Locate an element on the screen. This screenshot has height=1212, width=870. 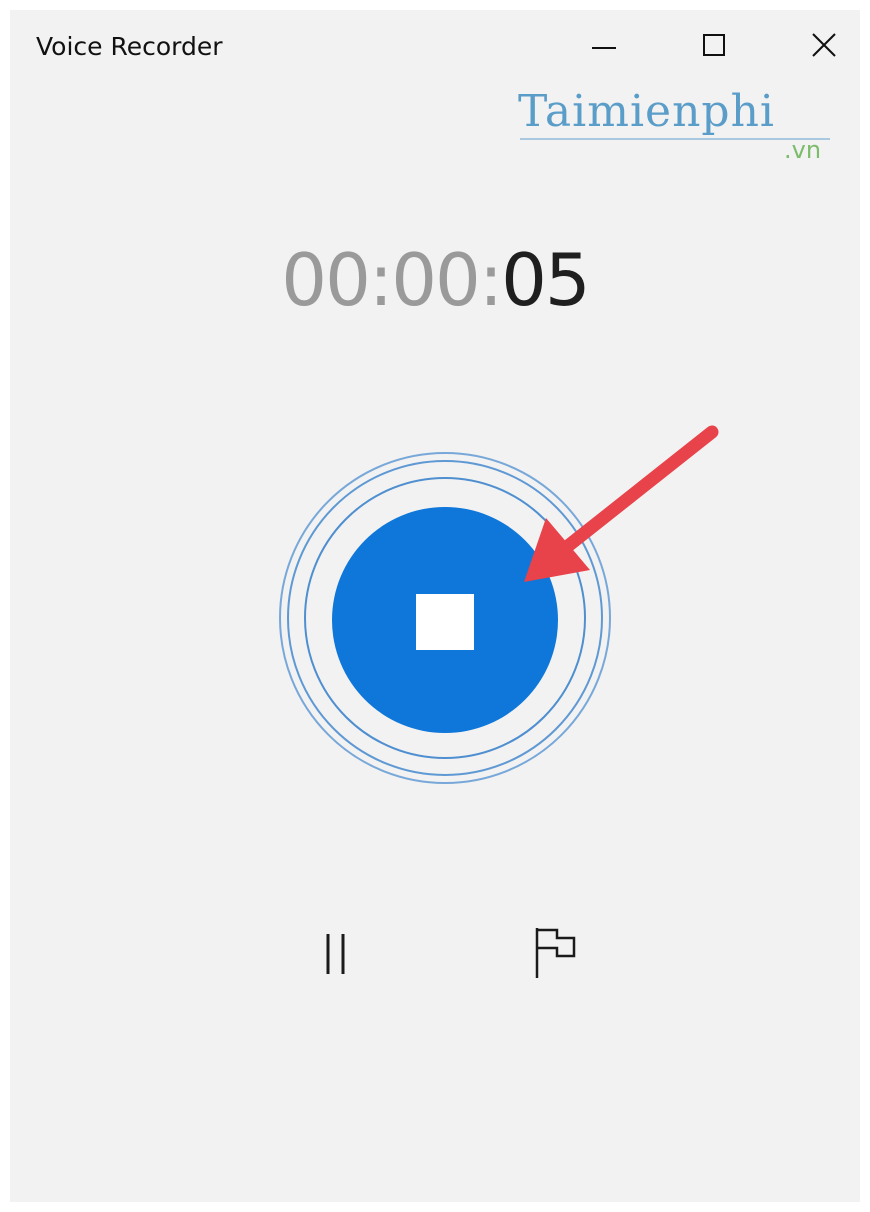
minimize-button is located at coordinates (604, 46).